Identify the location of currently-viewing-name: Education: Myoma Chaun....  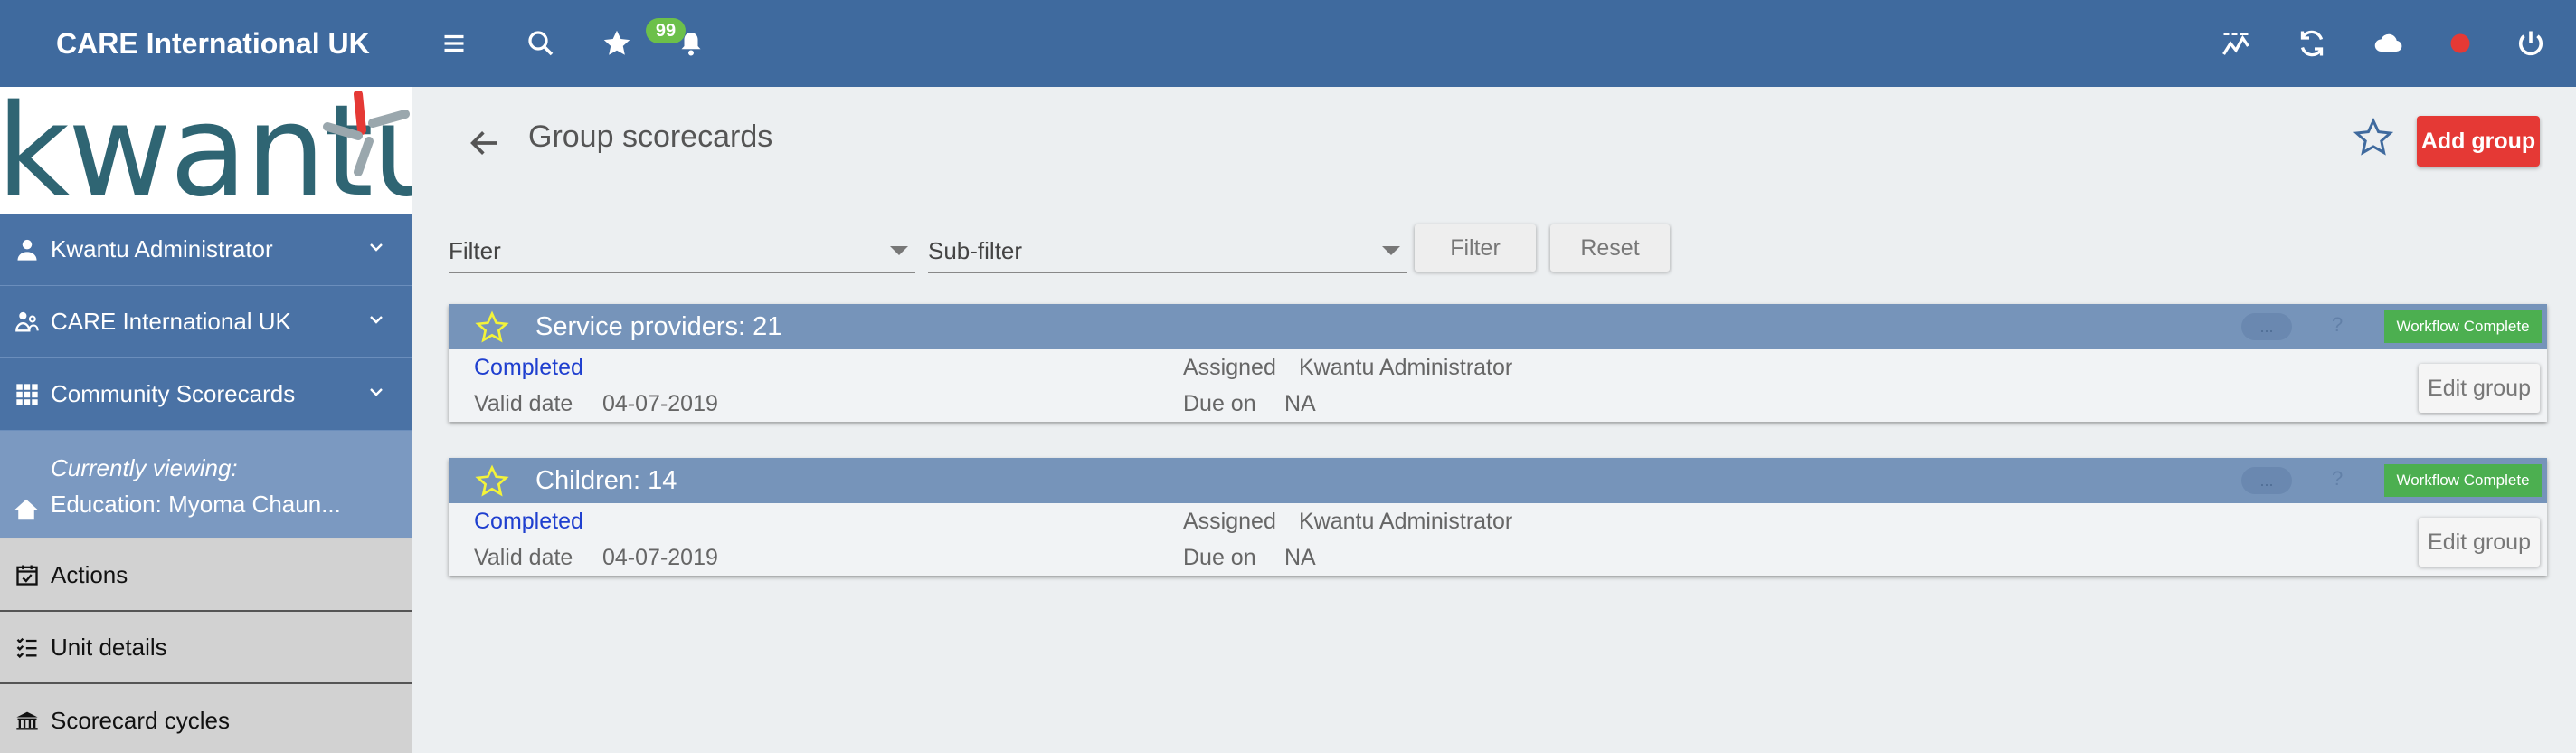
(196, 504).